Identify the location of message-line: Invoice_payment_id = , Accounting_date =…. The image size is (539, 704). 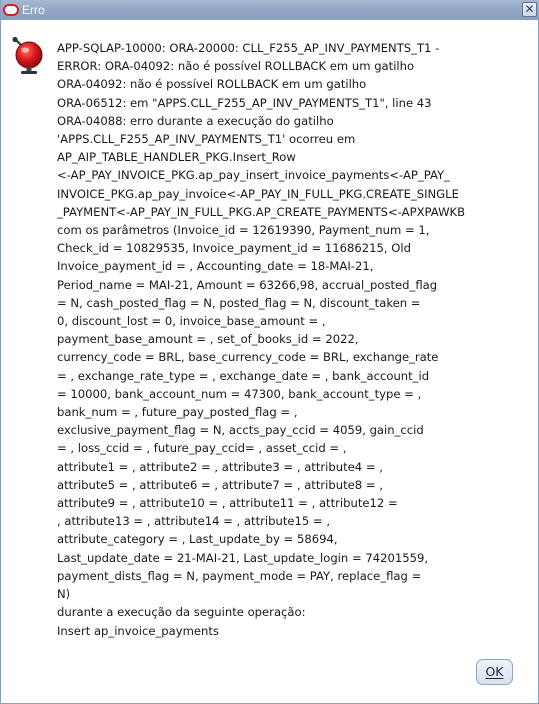
(215, 266).